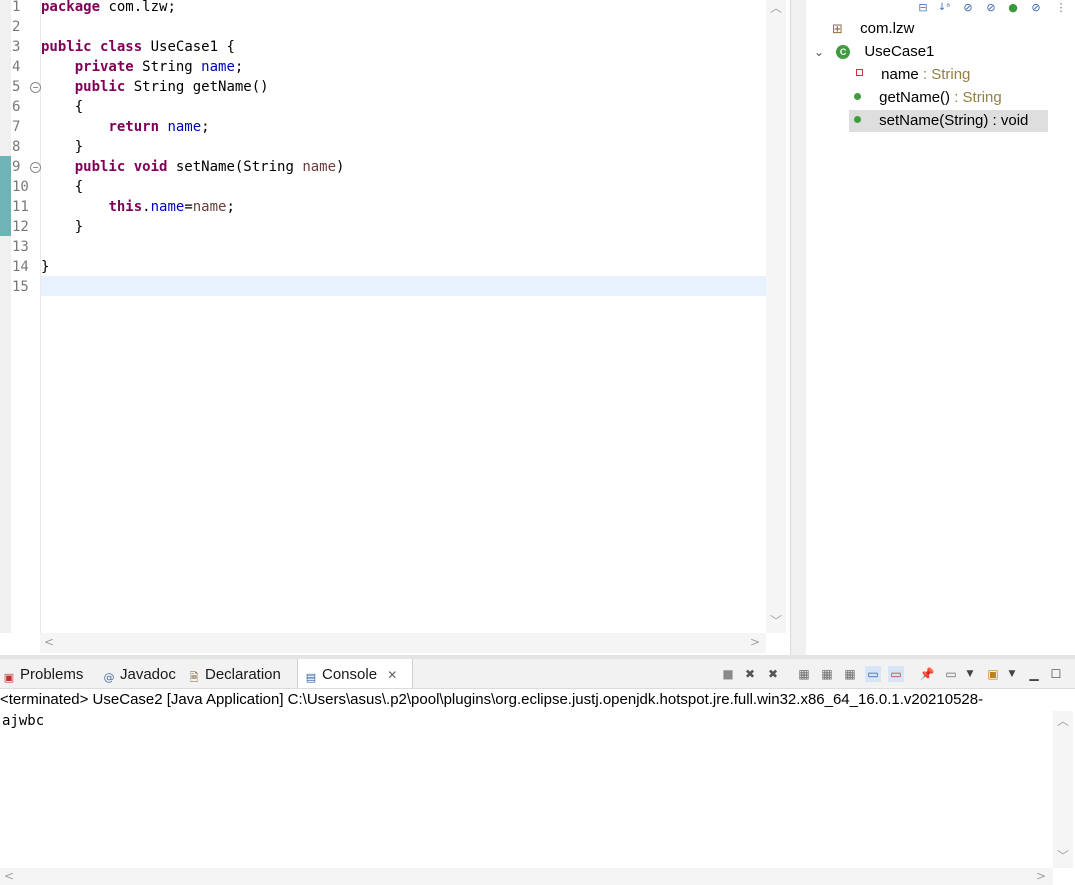  I want to click on word-wrap-icon: ▦, so click(850, 674).